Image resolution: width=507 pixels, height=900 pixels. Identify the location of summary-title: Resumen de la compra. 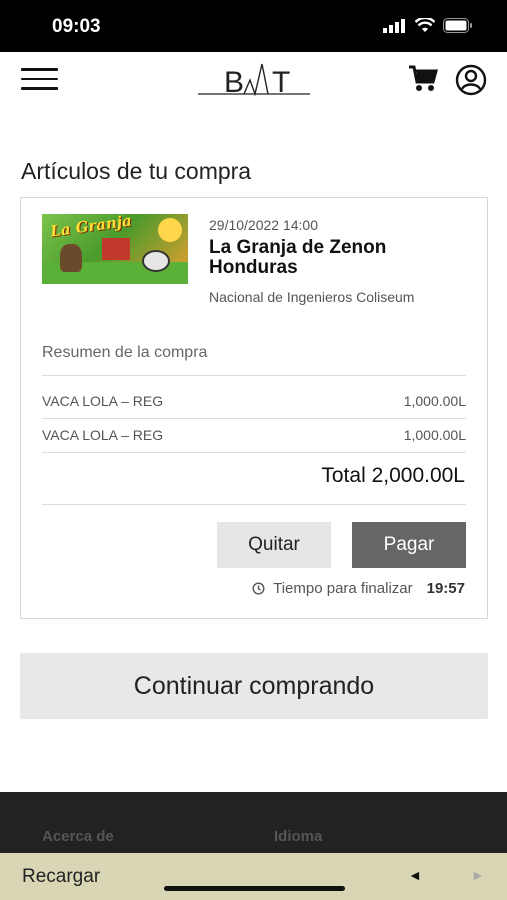
(125, 352).